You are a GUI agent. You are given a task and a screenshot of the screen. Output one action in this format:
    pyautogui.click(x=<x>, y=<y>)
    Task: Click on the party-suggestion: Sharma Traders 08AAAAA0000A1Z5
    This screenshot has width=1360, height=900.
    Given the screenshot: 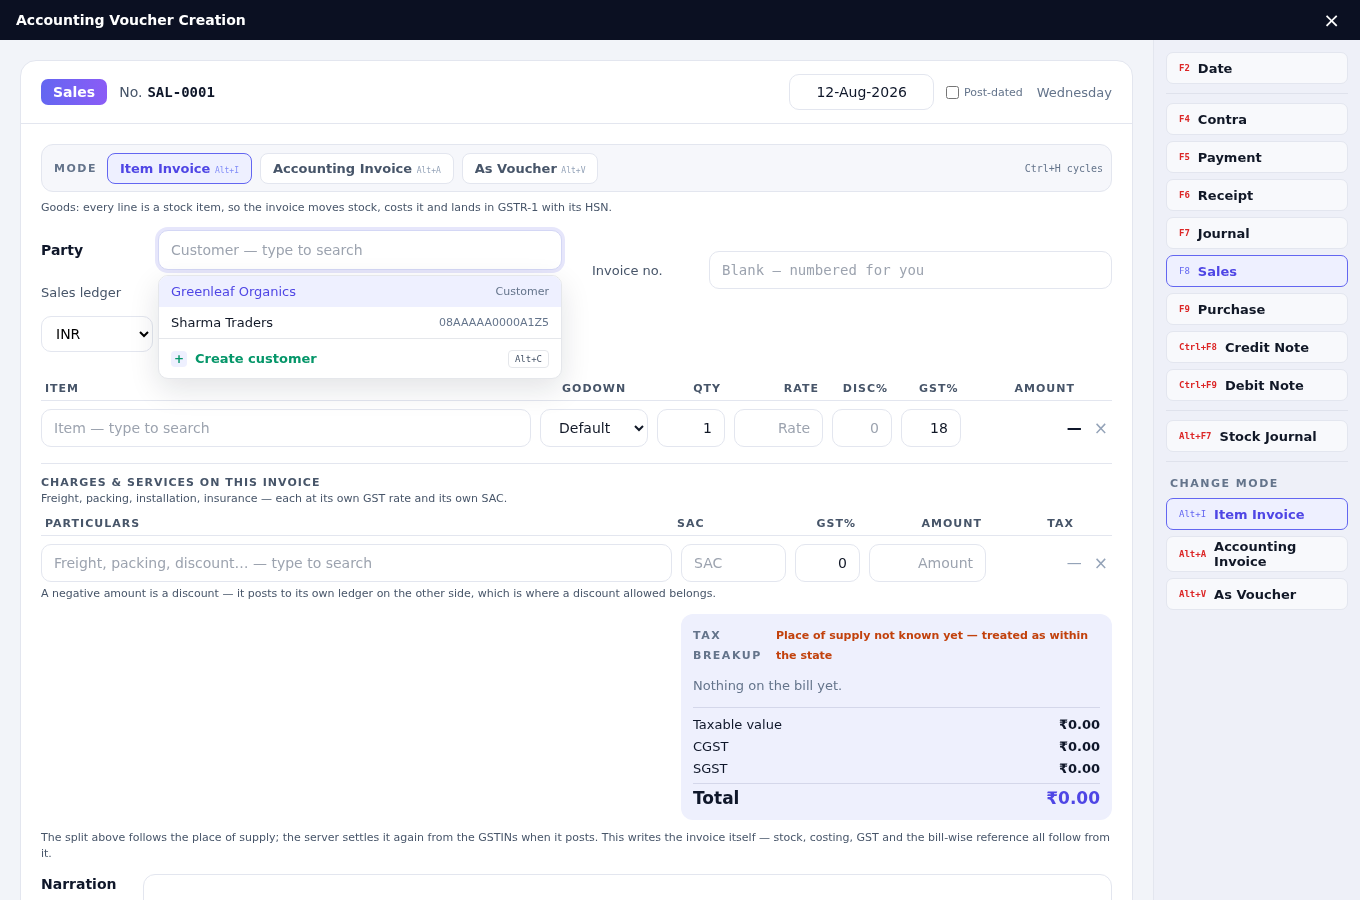 What is the action you would take?
    pyautogui.click(x=360, y=322)
    